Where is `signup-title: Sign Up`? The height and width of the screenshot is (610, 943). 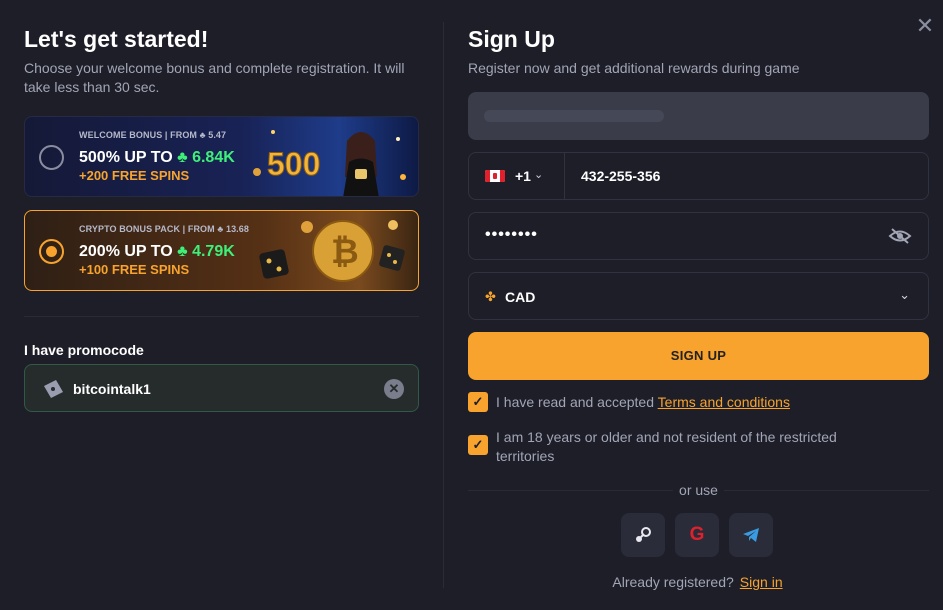
signup-title: Sign Up is located at coordinates (511, 39).